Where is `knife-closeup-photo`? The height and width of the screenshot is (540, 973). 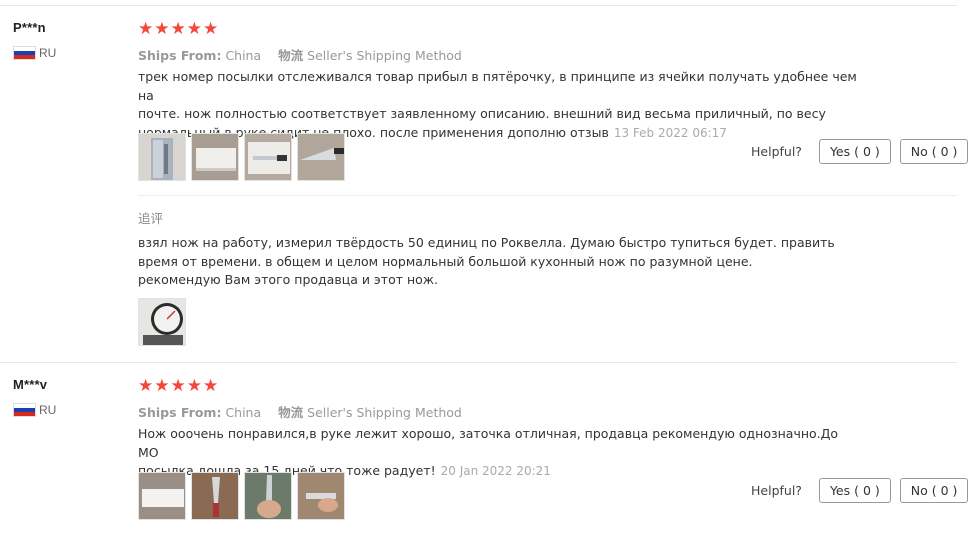 knife-closeup-photo is located at coordinates (321, 496).